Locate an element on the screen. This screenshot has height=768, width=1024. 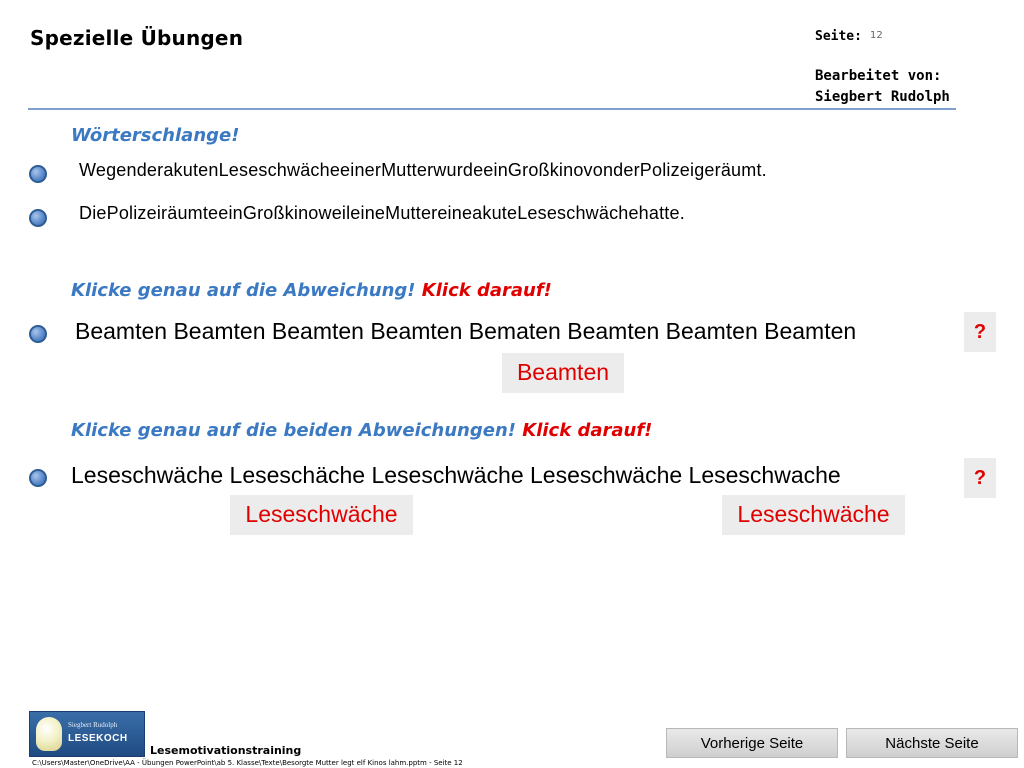
instruction-snake: Wörterschlange! is located at coordinates (155, 135).